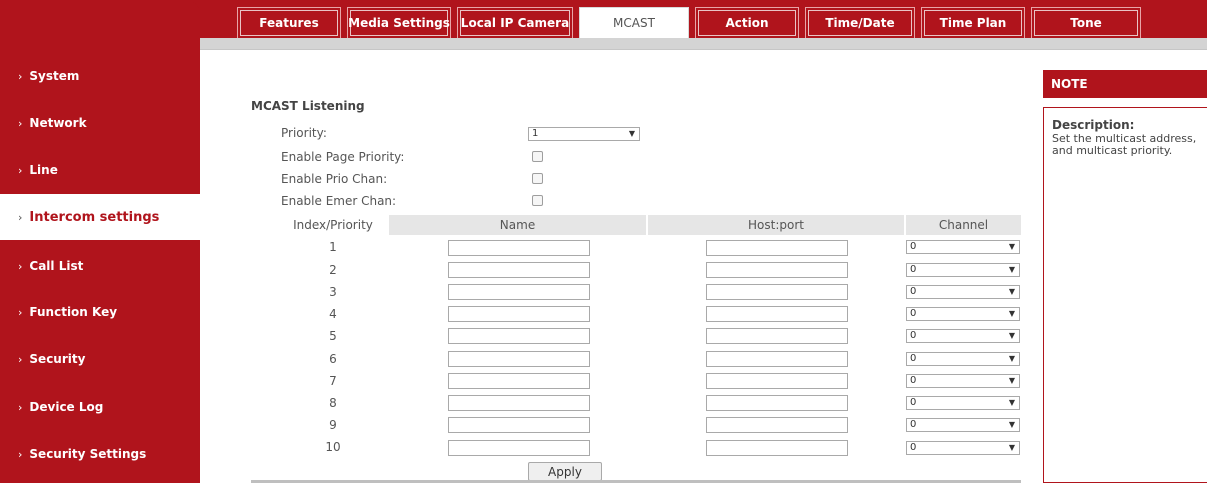  I want to click on sidebar-item-security-settings: › Security Settings, so click(100, 454).